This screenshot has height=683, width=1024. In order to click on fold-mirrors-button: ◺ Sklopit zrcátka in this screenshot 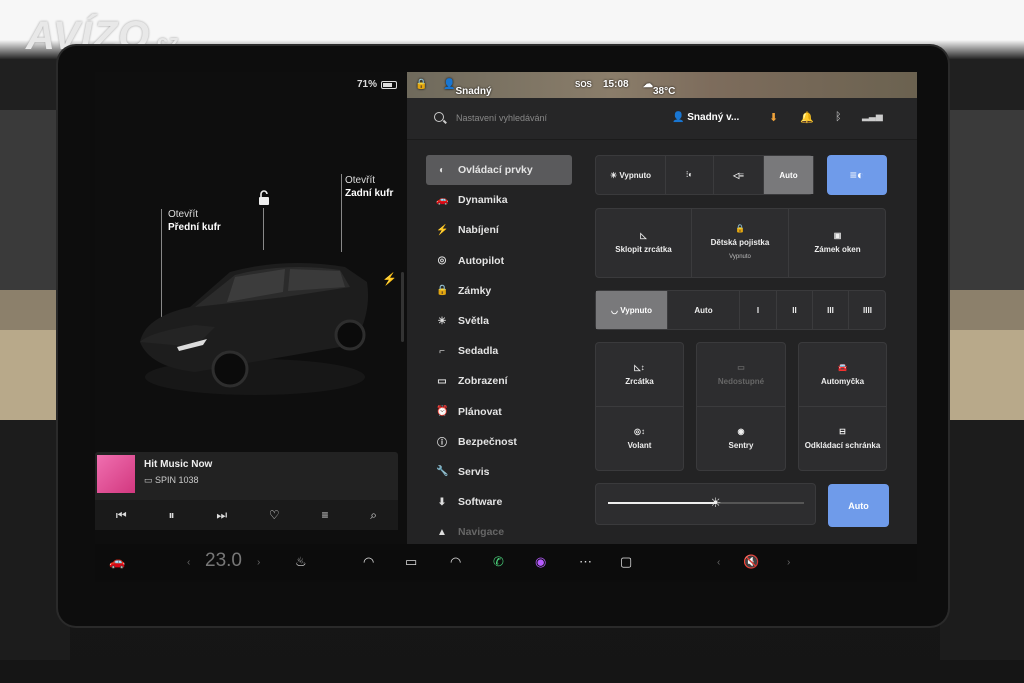, I will do `click(644, 243)`.